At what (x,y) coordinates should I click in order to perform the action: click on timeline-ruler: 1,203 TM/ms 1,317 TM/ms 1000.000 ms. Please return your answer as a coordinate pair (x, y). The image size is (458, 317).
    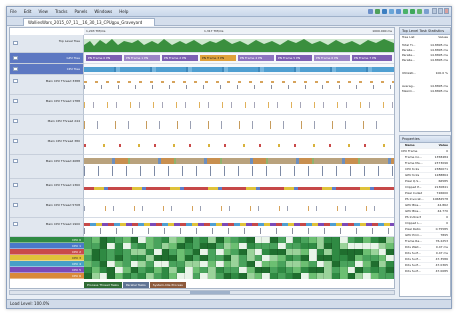
    Looking at the image, I should click on (239, 31).